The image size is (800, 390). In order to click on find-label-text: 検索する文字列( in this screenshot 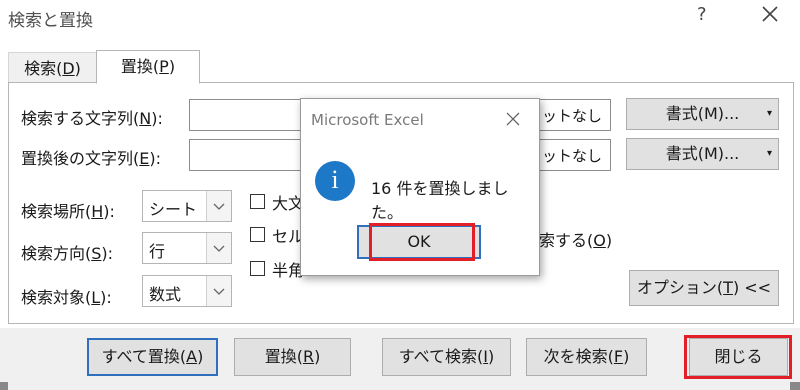, I will do `click(80, 118)`.